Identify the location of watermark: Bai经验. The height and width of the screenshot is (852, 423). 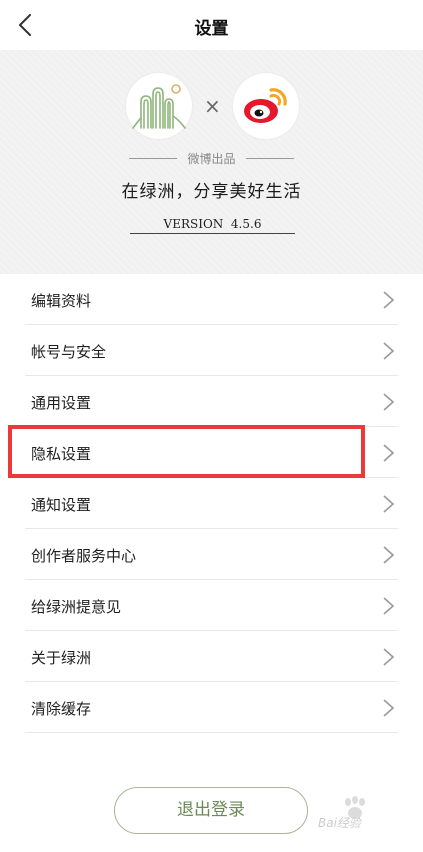
(364, 819).